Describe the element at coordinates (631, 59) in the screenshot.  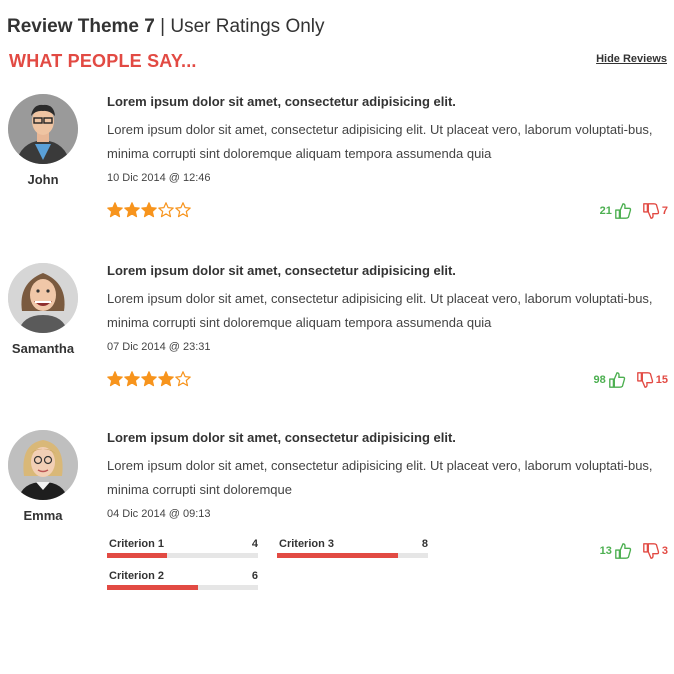
I see `hide-reviews-link: Hide Reviews` at that location.